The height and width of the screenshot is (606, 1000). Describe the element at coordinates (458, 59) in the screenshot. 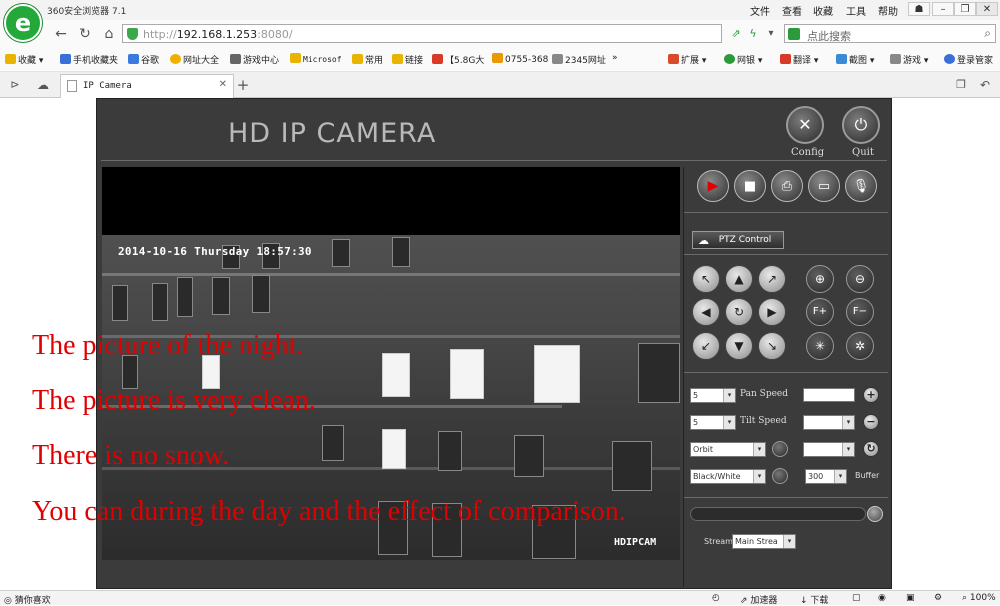

I see `bookmark-item: 【5.8G大` at that location.